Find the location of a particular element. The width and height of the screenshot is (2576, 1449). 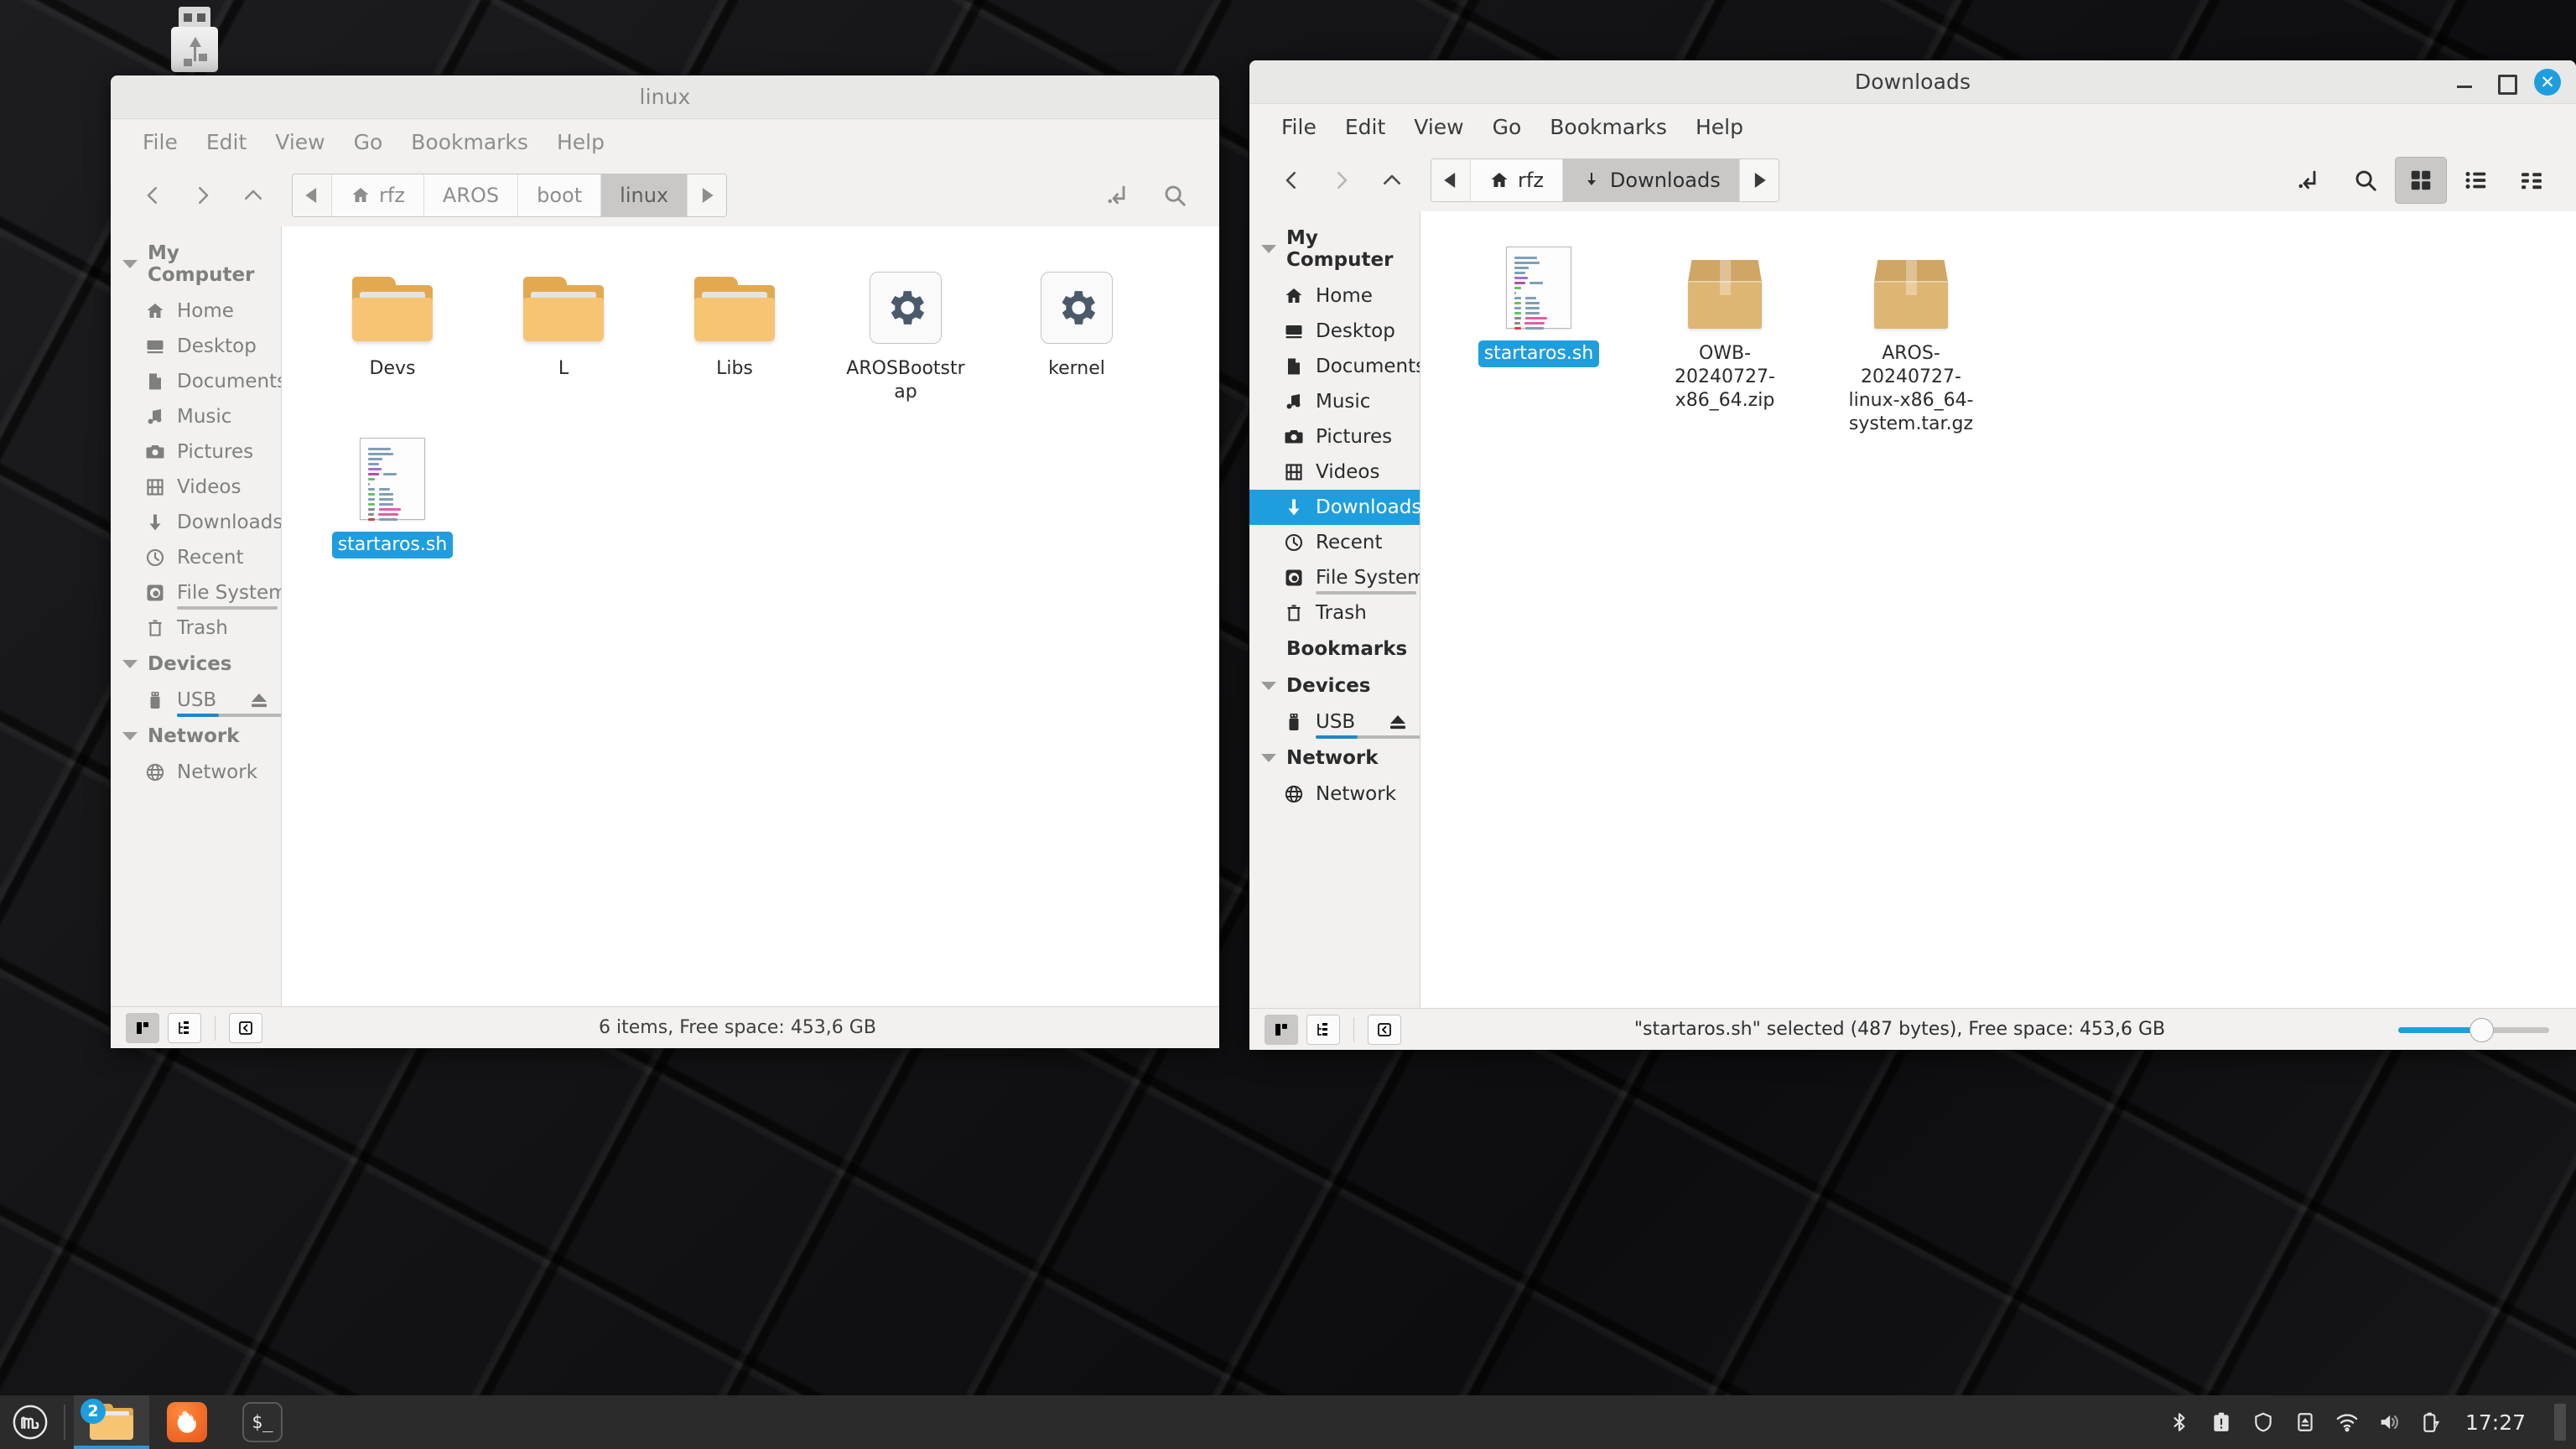

minimize-icon is located at coordinates (2464, 82).